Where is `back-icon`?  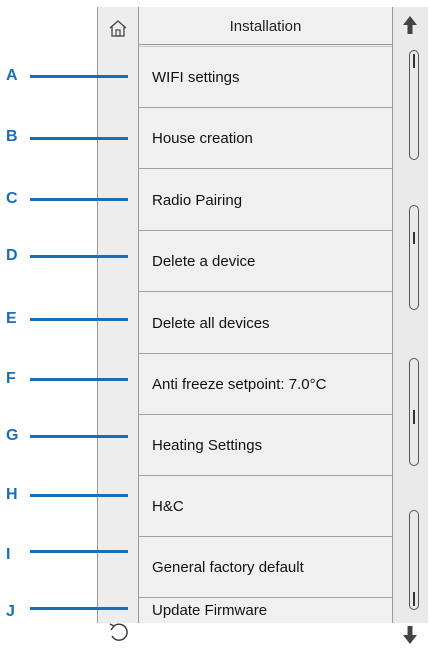 back-icon is located at coordinates (118, 632).